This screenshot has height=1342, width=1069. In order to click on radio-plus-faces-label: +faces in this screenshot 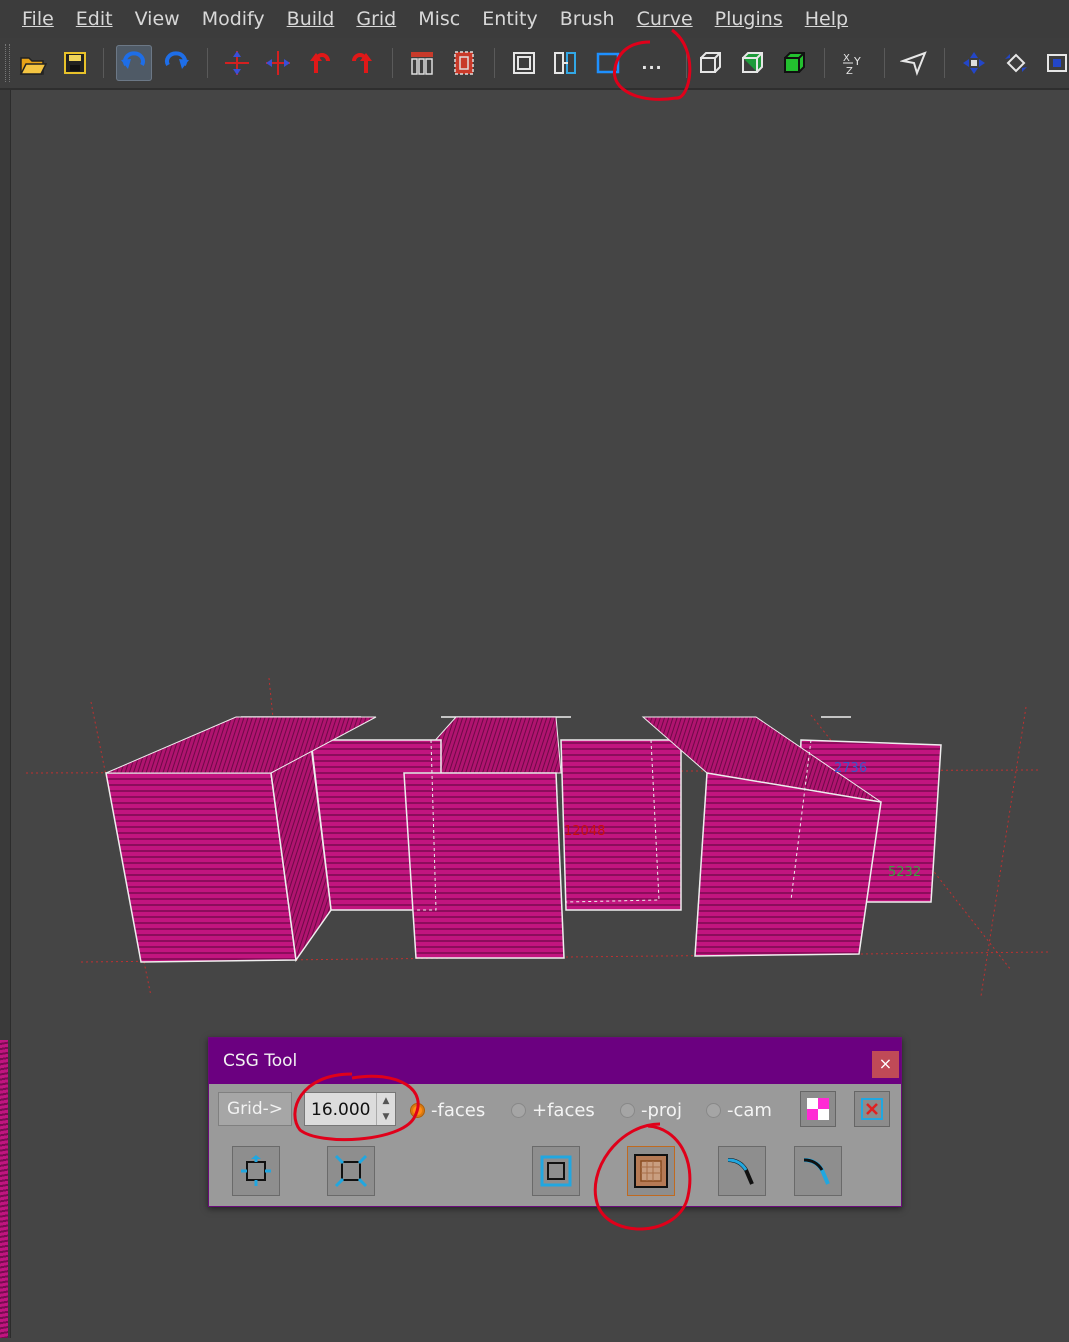, I will do `click(563, 1110)`.